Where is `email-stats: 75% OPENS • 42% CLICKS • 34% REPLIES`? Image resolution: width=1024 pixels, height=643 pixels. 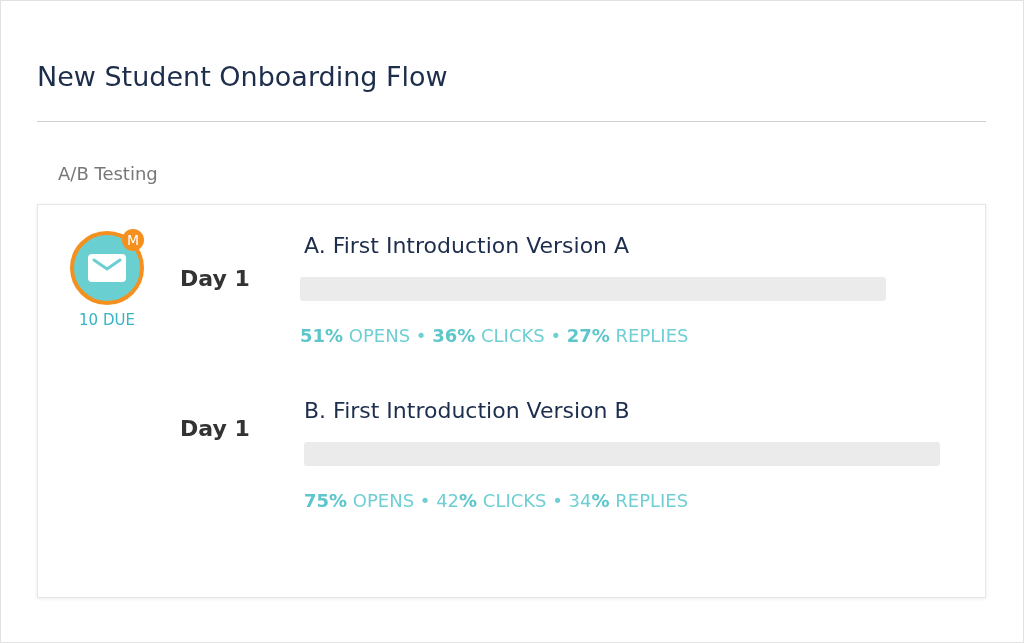 email-stats: 75% OPENS • 42% CLICKS • 34% REPLIES is located at coordinates (497, 500).